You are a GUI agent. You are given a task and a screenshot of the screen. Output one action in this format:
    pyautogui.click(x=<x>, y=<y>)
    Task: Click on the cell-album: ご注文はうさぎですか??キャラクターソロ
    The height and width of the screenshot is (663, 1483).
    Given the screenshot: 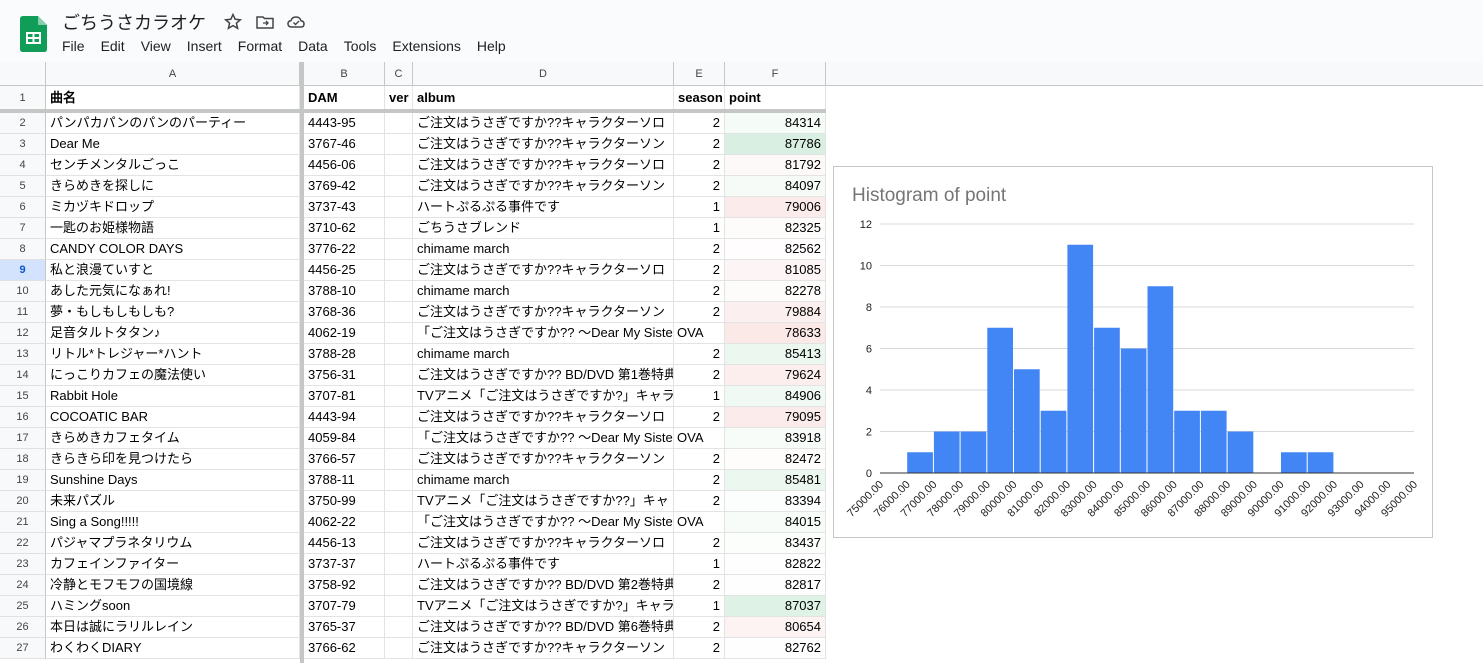 What is the action you would take?
    pyautogui.click(x=543, y=270)
    